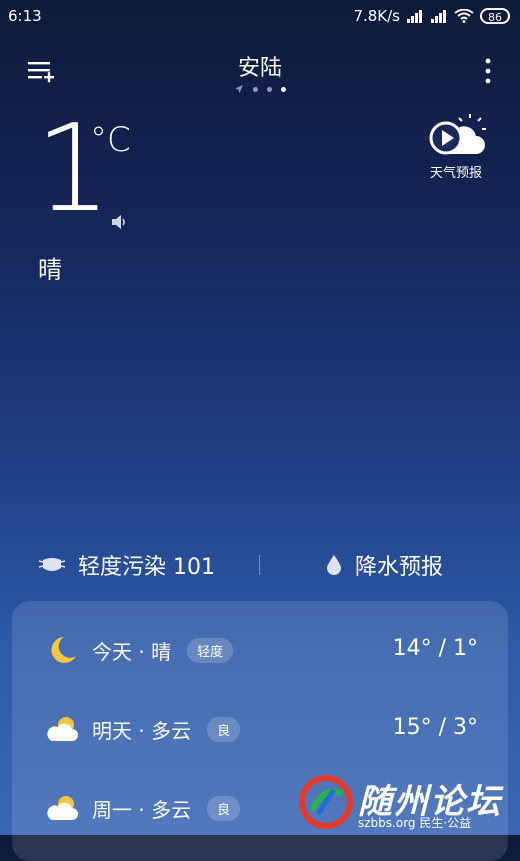 The height and width of the screenshot is (861, 520). What do you see at coordinates (376, 16) in the screenshot?
I see `network-speed: 7.8K/s` at bounding box center [376, 16].